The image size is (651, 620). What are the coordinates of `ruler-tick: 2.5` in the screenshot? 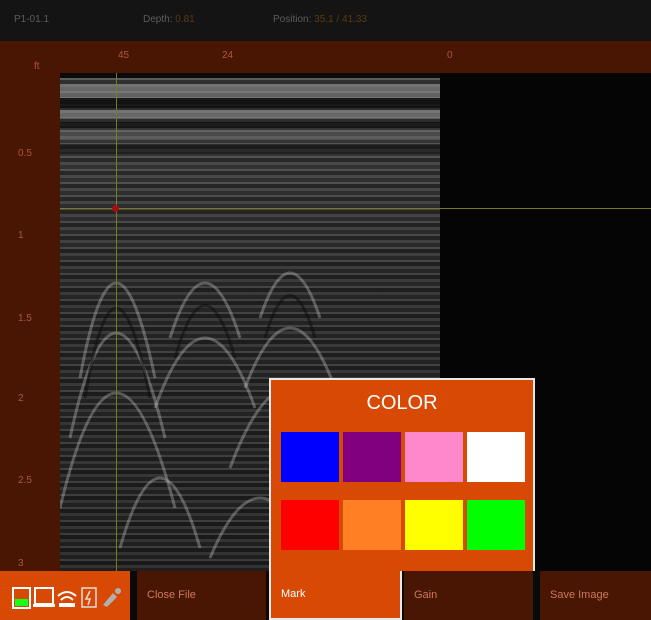 It's located at (25, 480).